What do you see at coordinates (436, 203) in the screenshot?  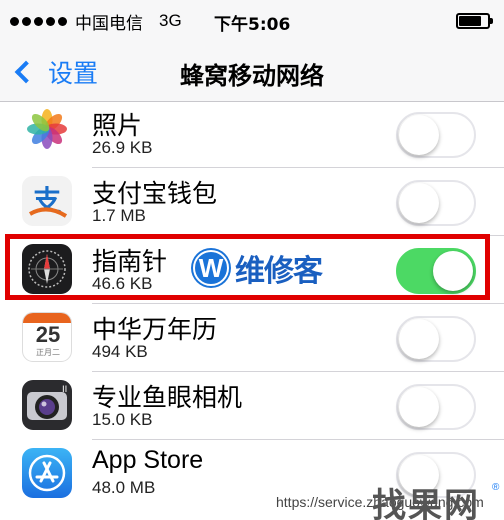 I see `cellular-toggle-alipay` at bounding box center [436, 203].